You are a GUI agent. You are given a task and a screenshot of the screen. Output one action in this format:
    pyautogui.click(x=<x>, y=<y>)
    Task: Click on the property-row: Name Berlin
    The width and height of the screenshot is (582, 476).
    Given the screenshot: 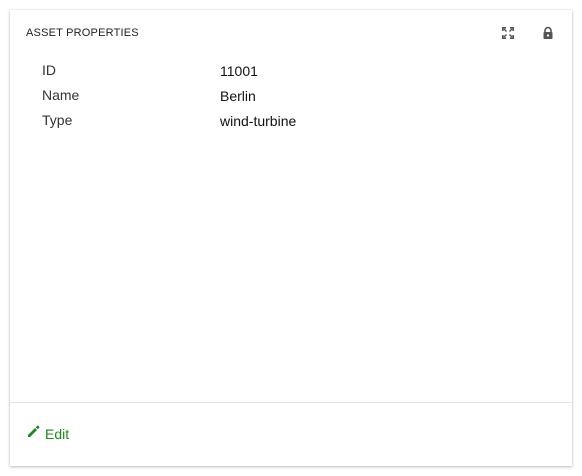 What is the action you would take?
    pyautogui.click(x=292, y=99)
    